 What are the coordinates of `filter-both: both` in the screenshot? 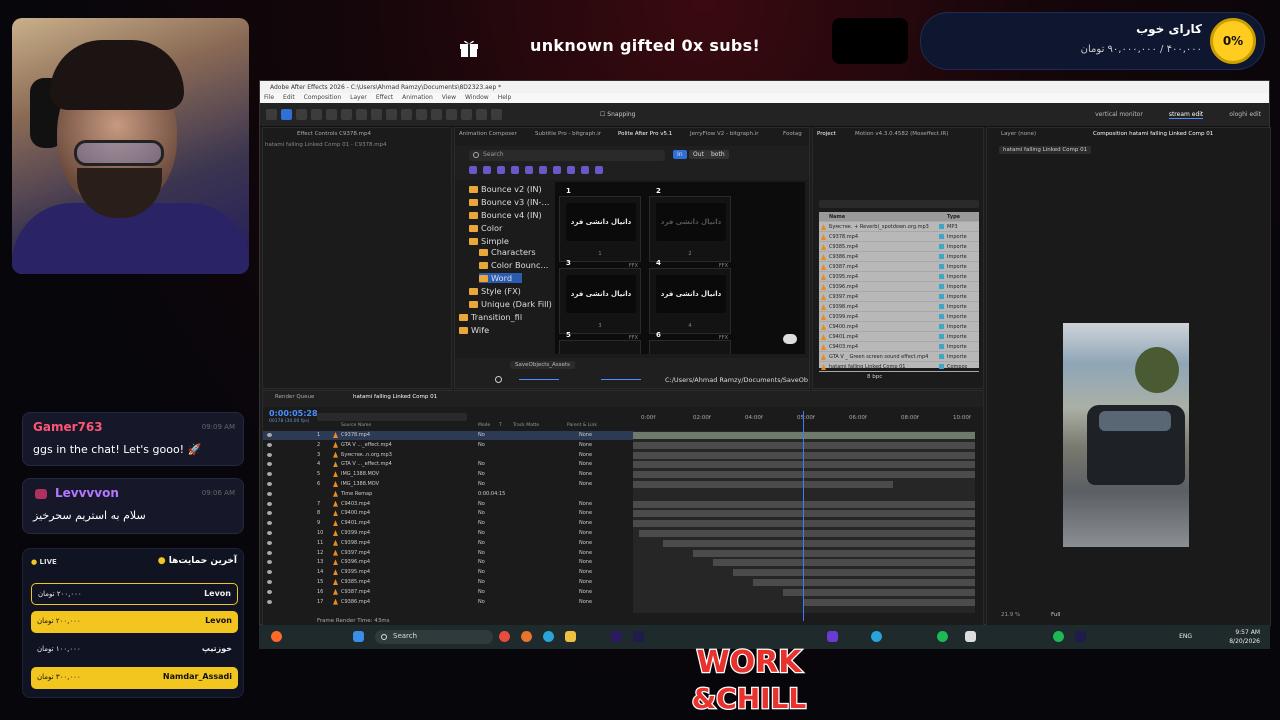 It's located at (718, 154).